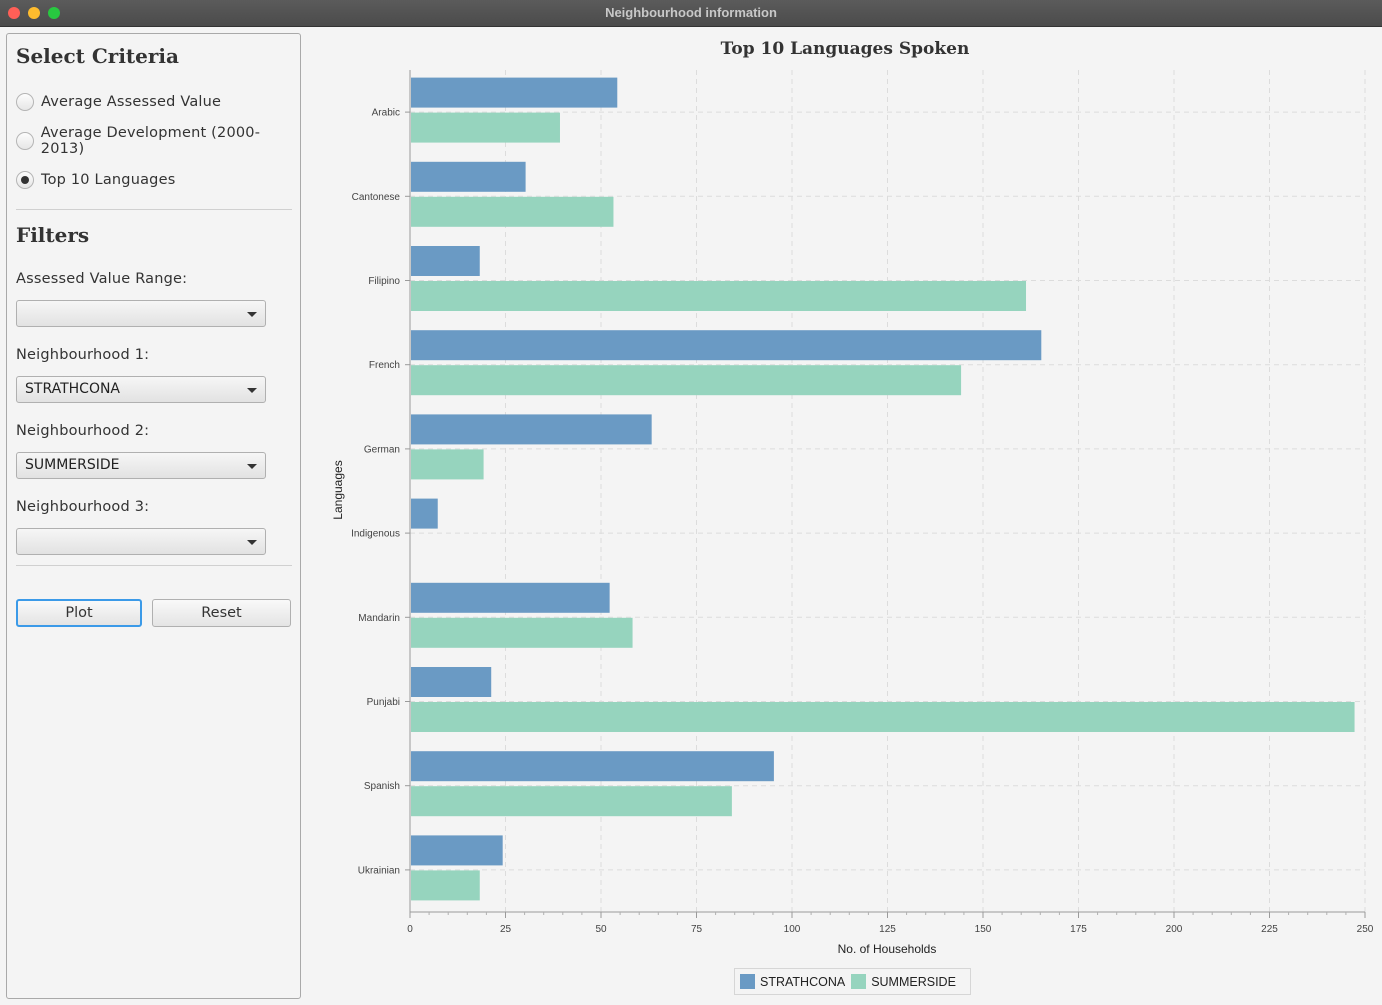 The image size is (1382, 1005). Describe the element at coordinates (592, 766) in the screenshot. I see `bar-strathcona-spanish` at that location.